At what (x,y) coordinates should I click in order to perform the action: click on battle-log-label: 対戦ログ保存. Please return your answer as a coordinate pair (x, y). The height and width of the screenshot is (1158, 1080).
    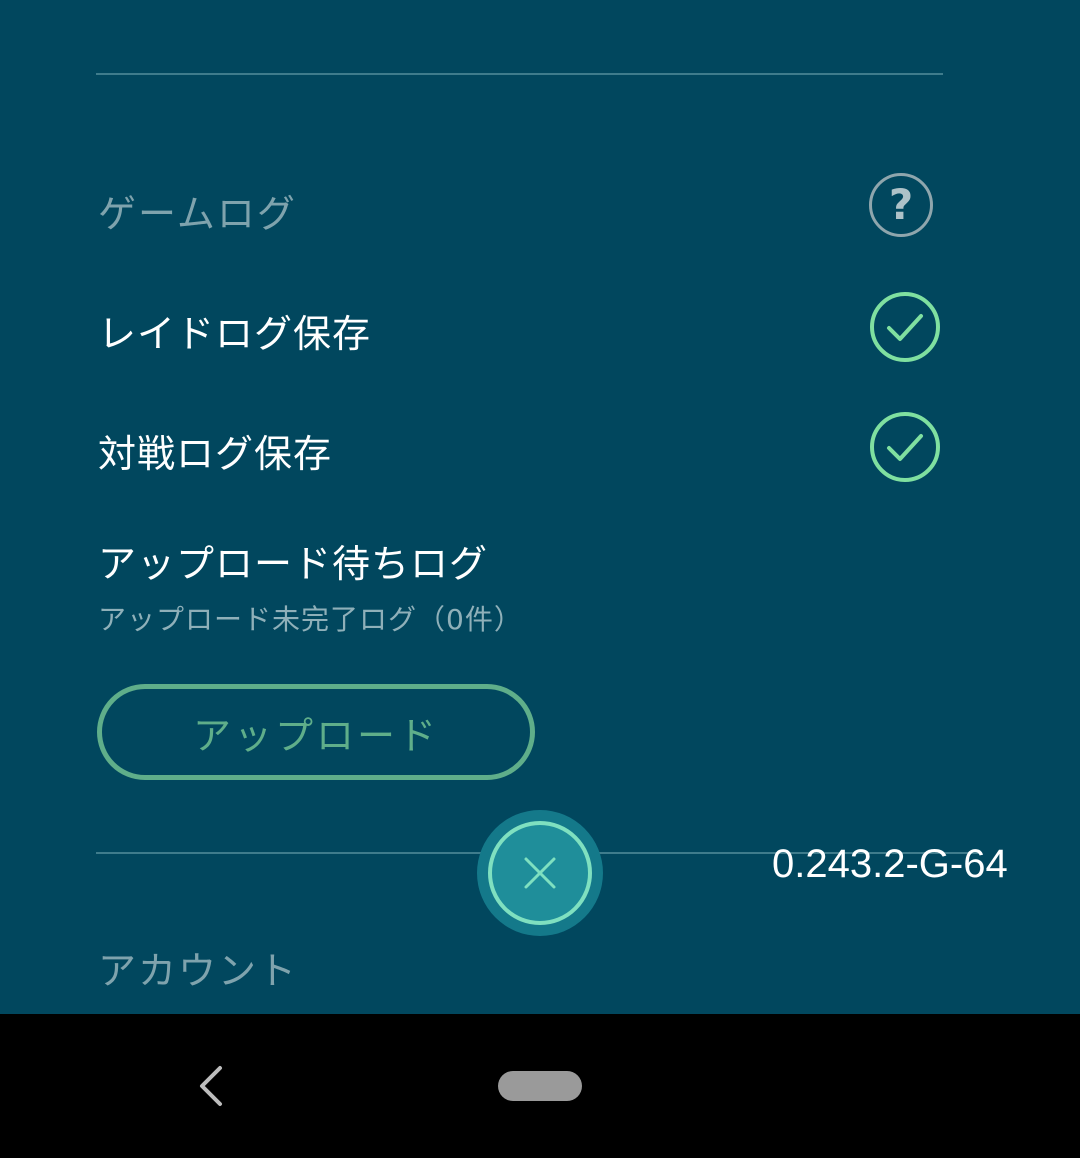
    Looking at the image, I should click on (215, 454).